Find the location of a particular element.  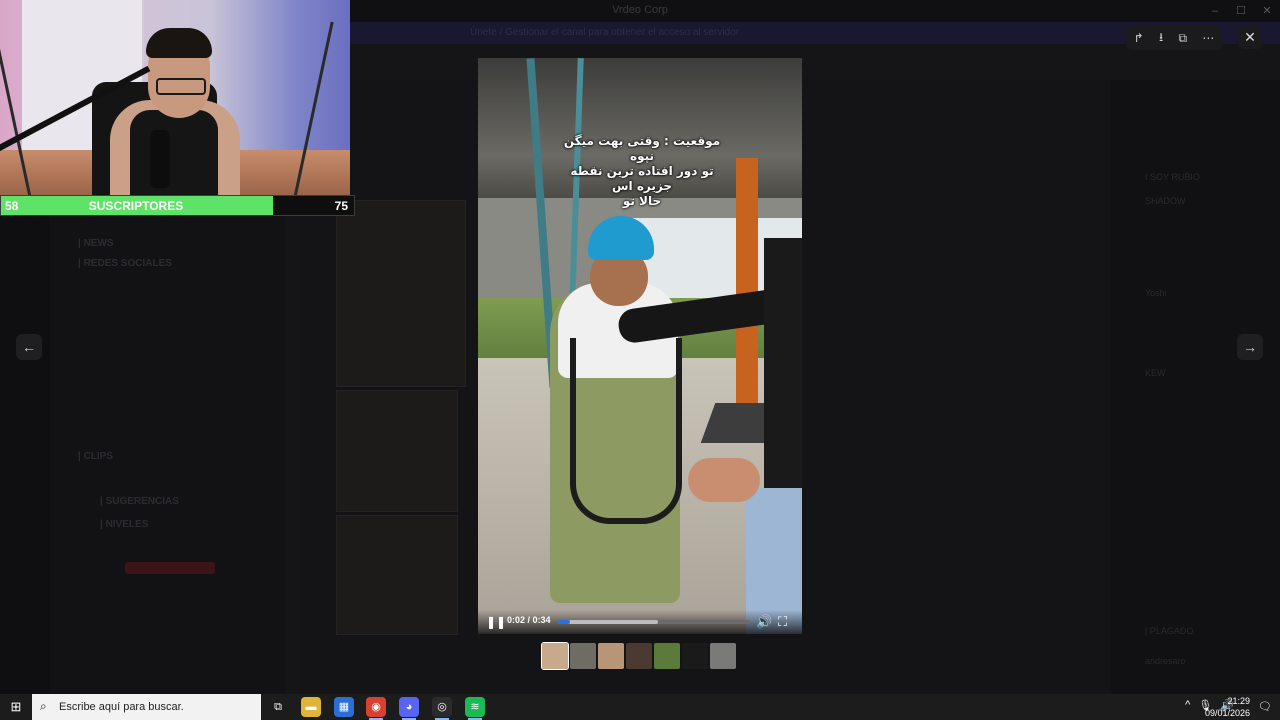

close-viewer-button: ✕ is located at coordinates (1250, 37).